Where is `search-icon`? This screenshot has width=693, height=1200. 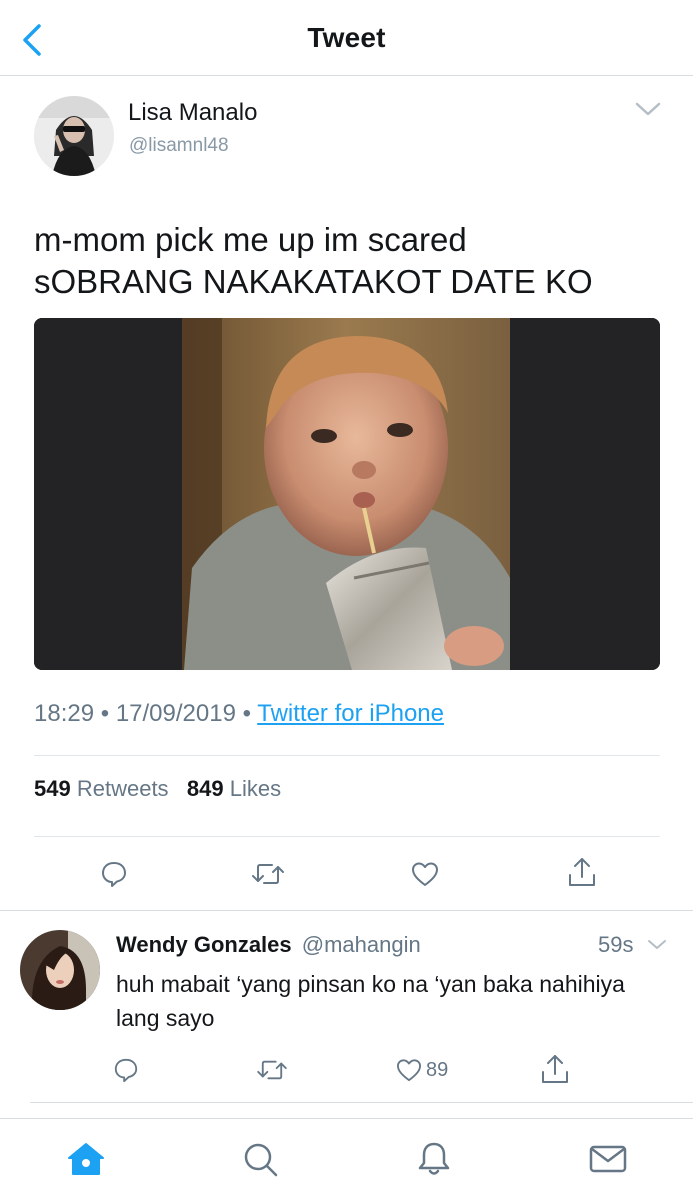 search-icon is located at coordinates (261, 1160).